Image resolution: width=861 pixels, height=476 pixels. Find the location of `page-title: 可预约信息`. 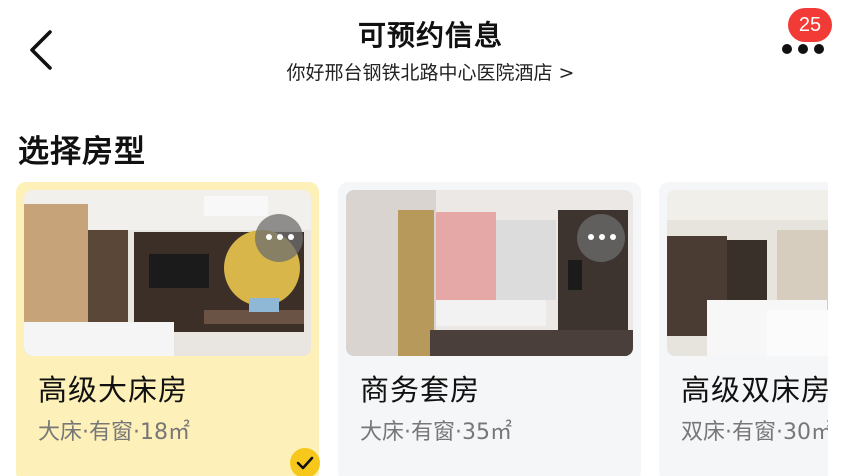

page-title: 可预约信息 is located at coordinates (430, 35).